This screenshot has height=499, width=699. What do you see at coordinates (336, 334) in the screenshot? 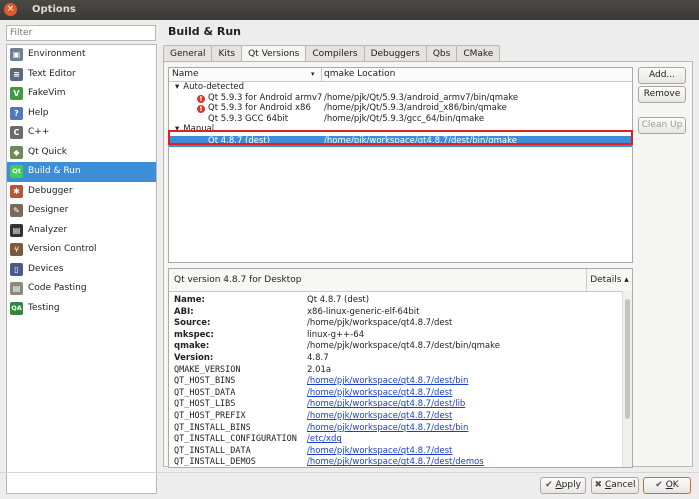
I see `detail-value: linux-g++-64` at bounding box center [336, 334].